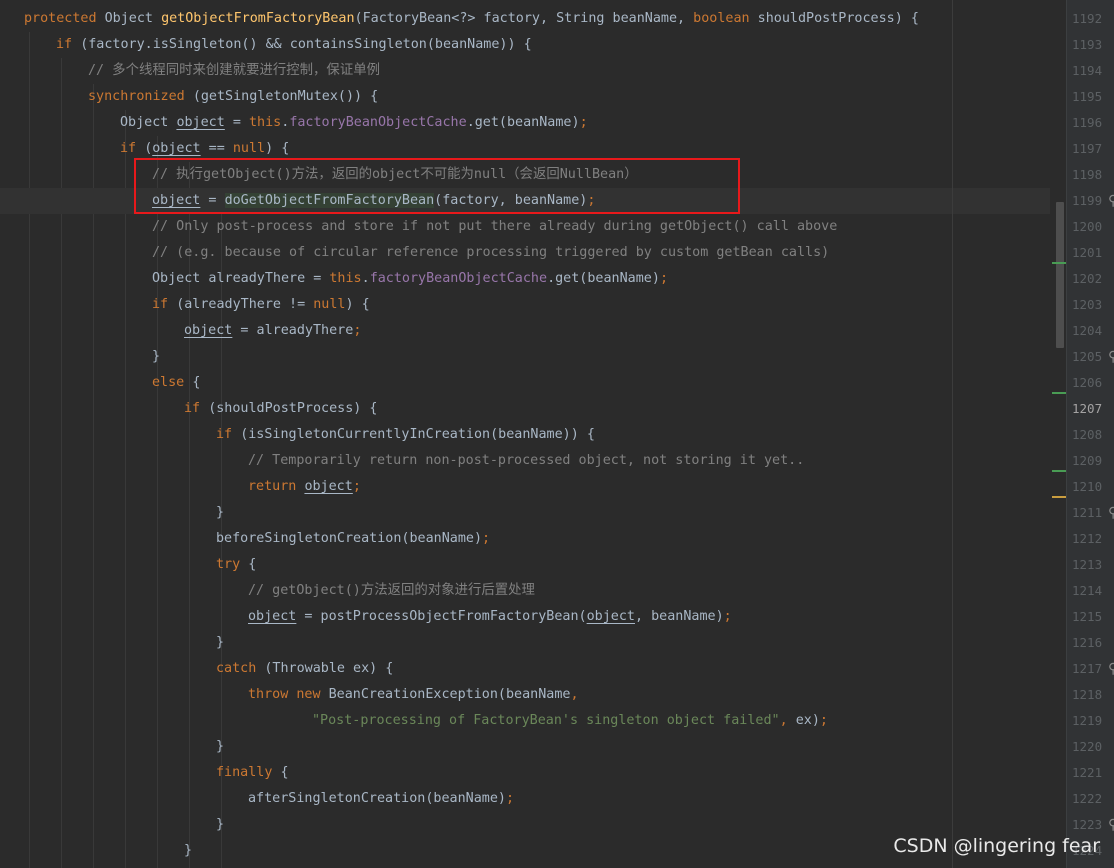 This screenshot has width=1114, height=868. I want to click on line-number: 1213, so click(1087, 564).